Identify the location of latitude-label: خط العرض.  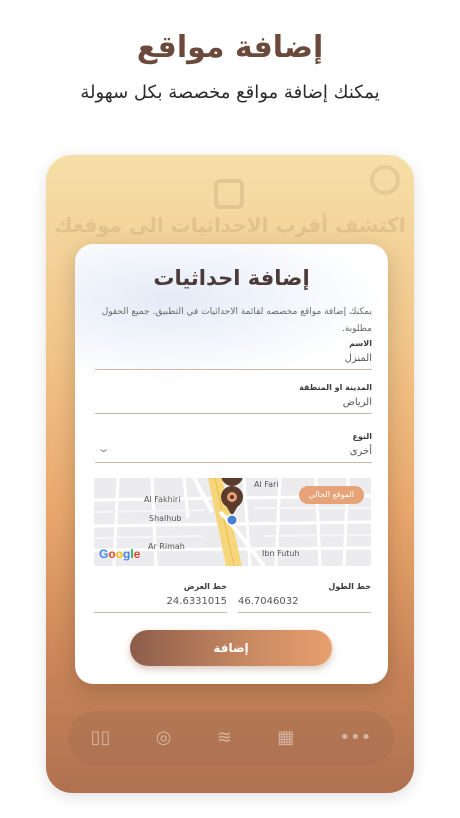
(205, 586).